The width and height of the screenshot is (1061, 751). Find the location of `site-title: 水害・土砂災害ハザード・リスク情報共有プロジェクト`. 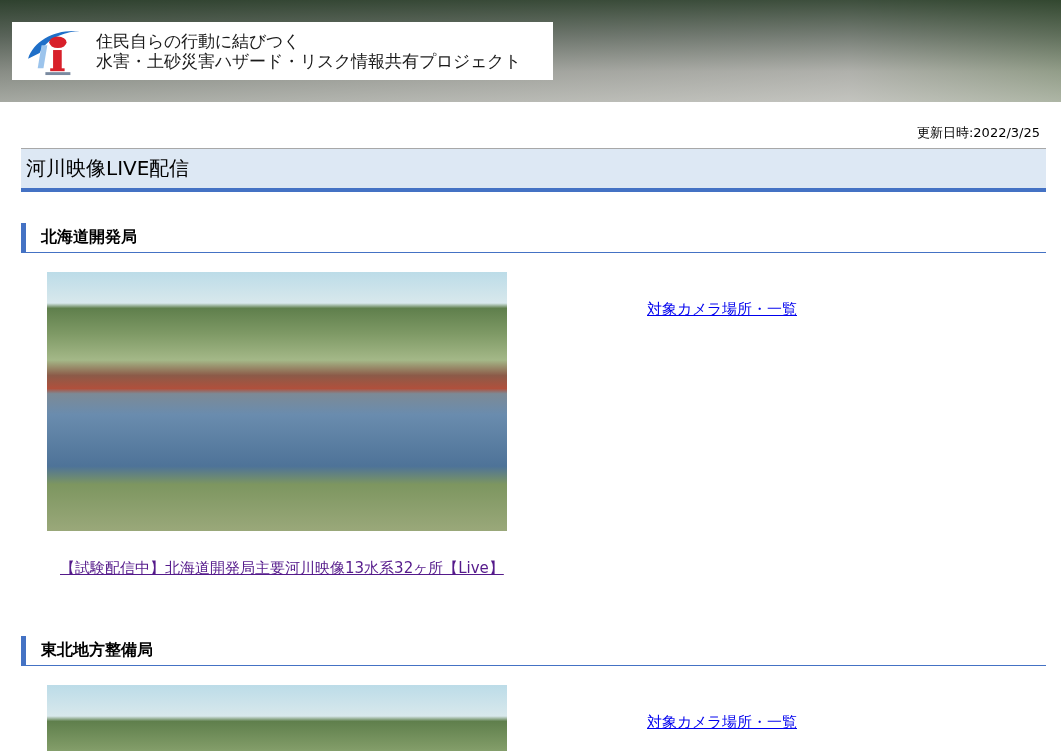

site-title: 水害・土砂災害ハザード・リスク情報共有プロジェクト is located at coordinates (308, 61).